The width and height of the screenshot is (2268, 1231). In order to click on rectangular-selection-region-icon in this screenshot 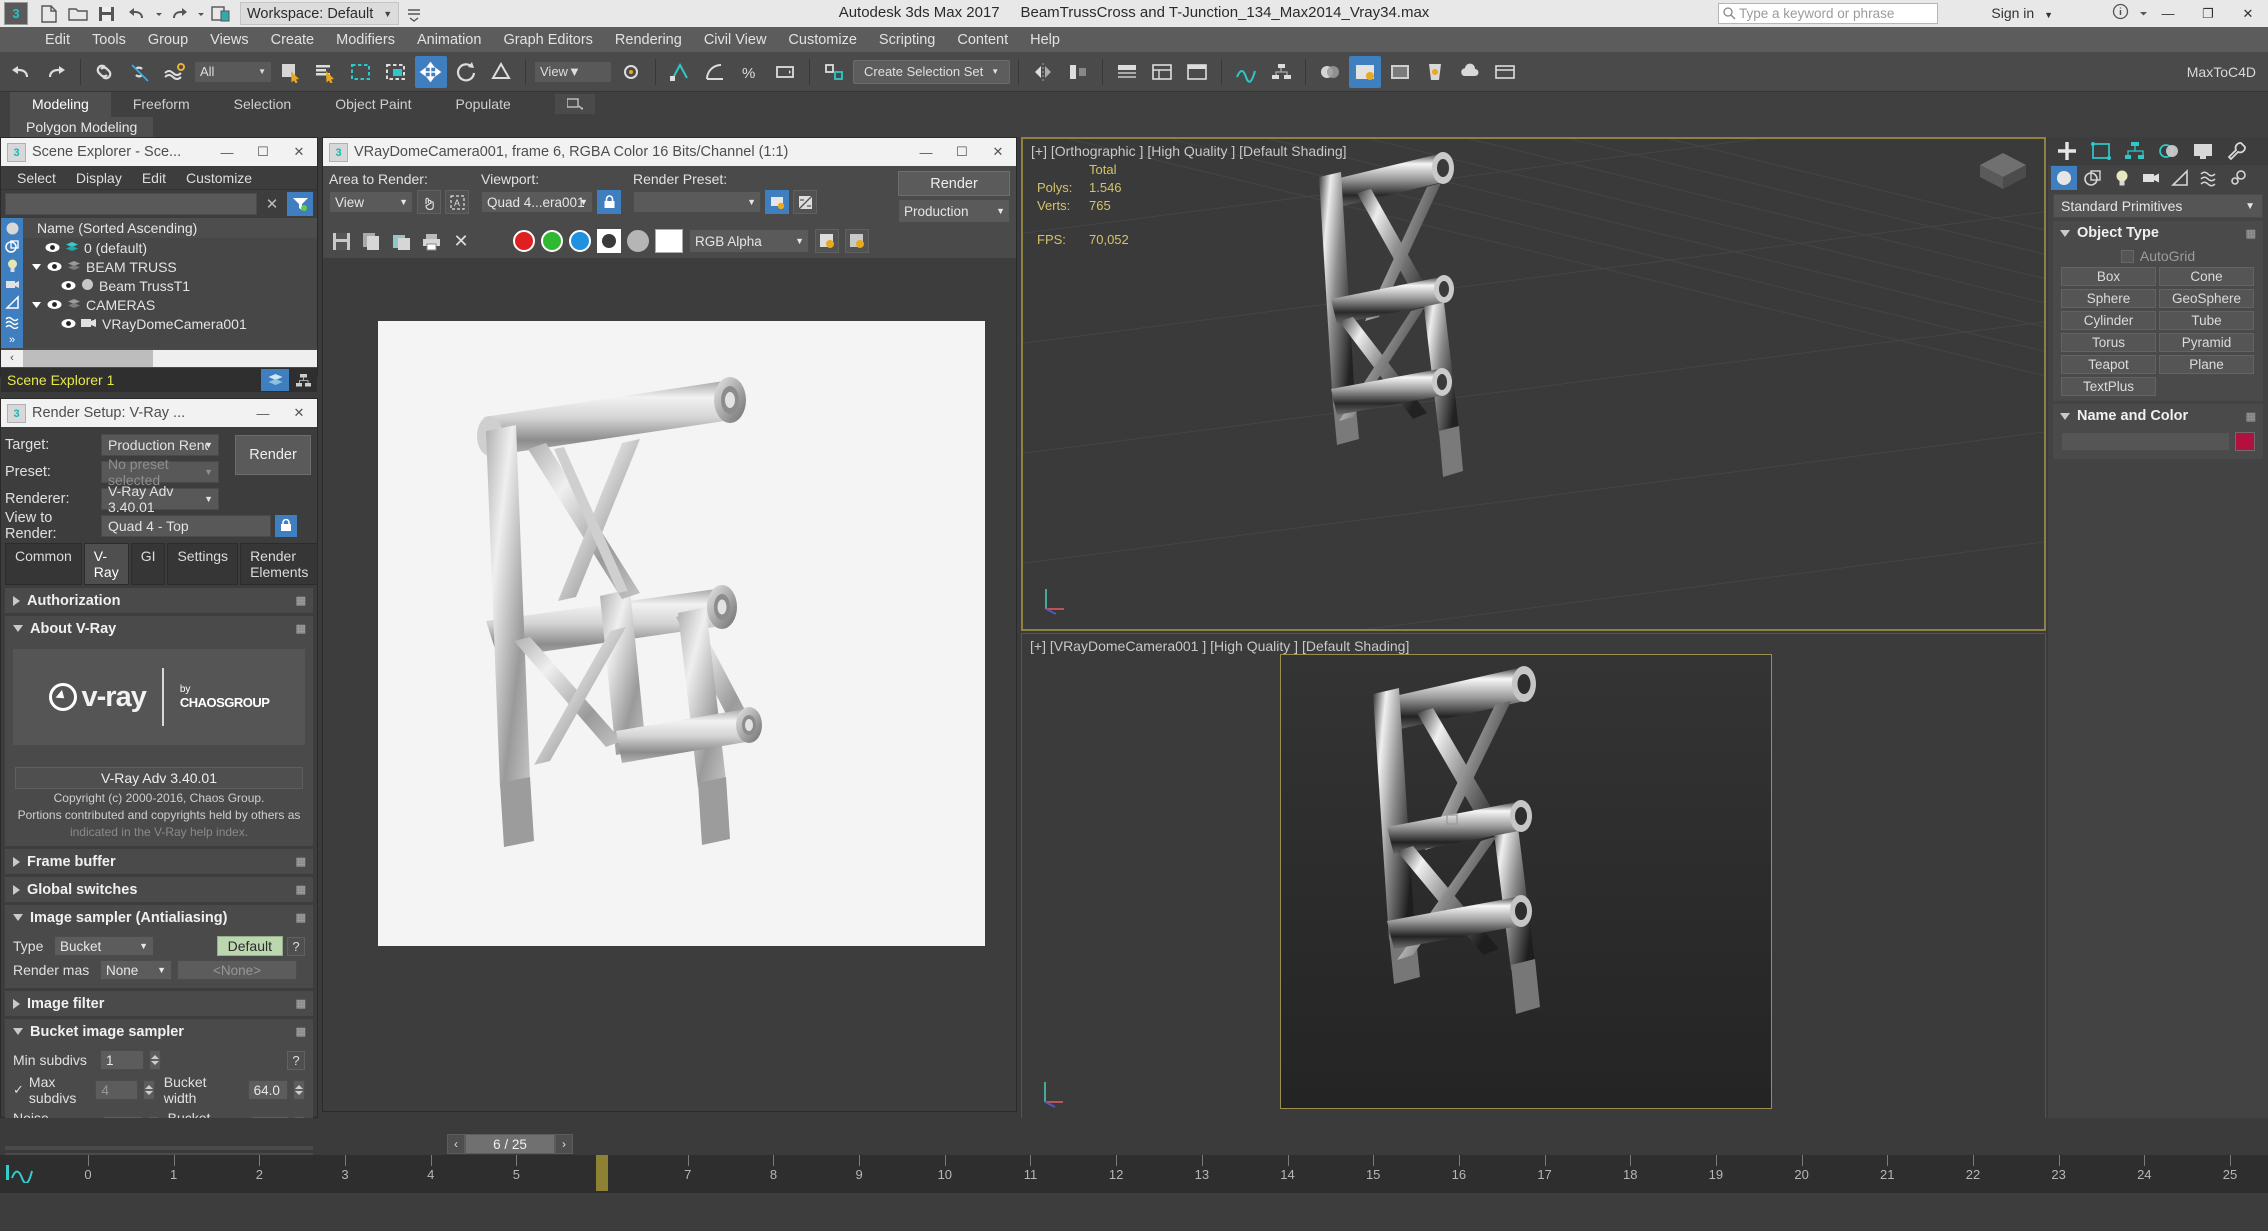, I will do `click(361, 72)`.